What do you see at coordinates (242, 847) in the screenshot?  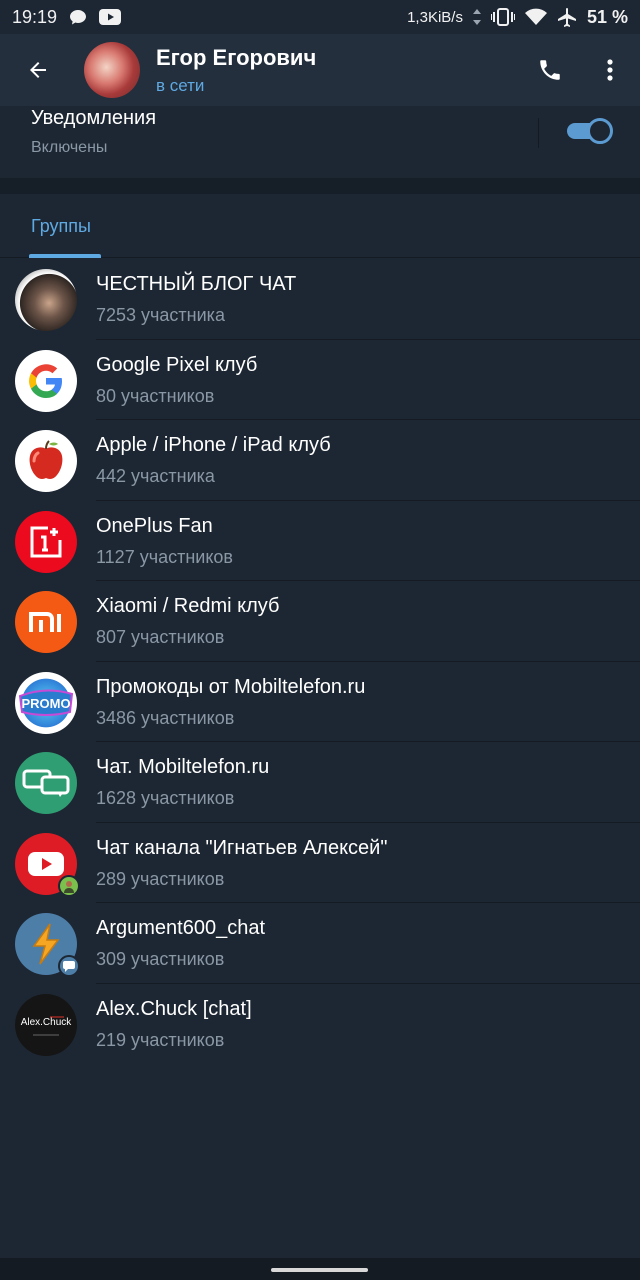 I see `group-name: Чат канала "Игнатьев Алексей"` at bounding box center [242, 847].